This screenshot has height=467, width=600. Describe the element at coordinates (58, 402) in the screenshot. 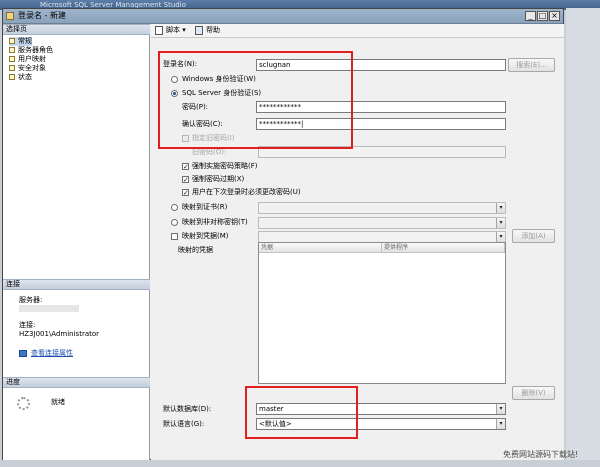

I see `progress-status: 就绪` at that location.